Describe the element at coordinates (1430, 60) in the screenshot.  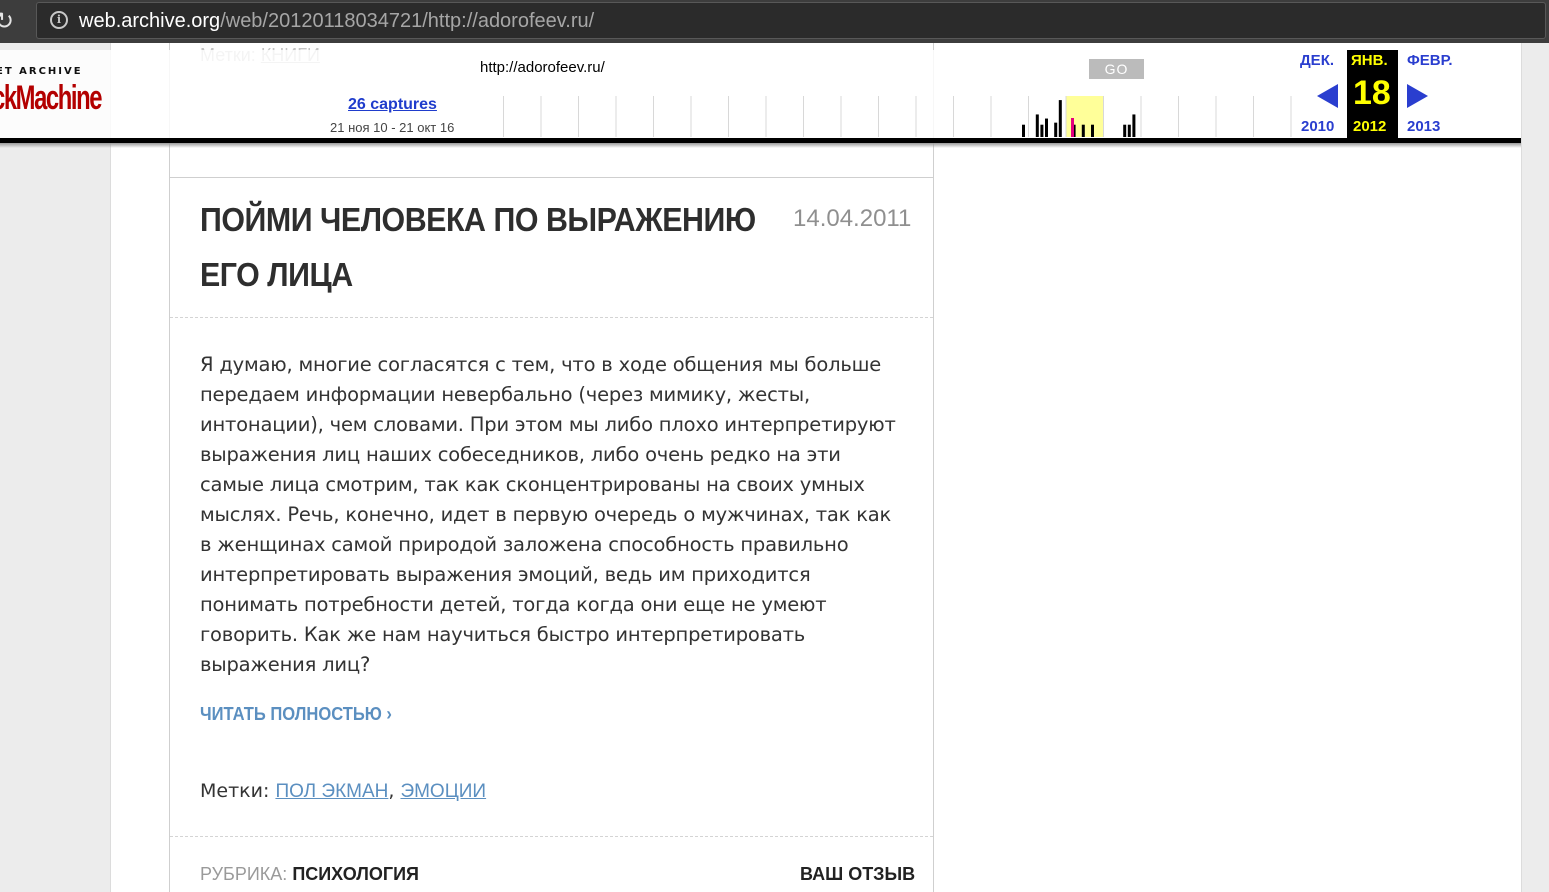
I see `next-month-label: ФЕВР.` at that location.